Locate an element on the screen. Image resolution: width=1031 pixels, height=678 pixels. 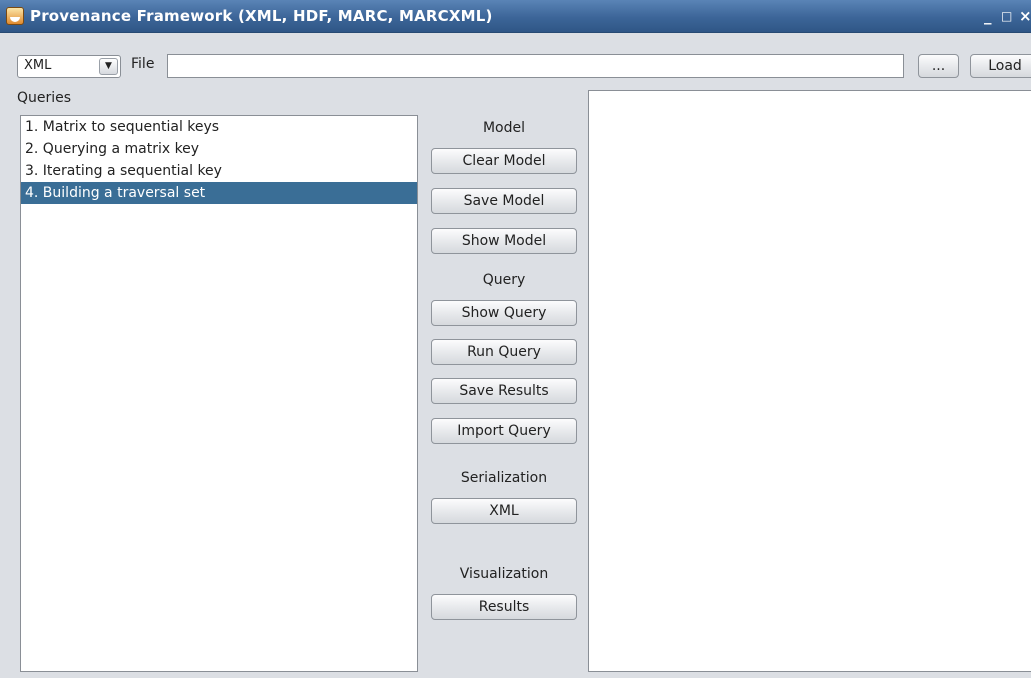
chevron-down-icon: ▼ is located at coordinates (108, 66).